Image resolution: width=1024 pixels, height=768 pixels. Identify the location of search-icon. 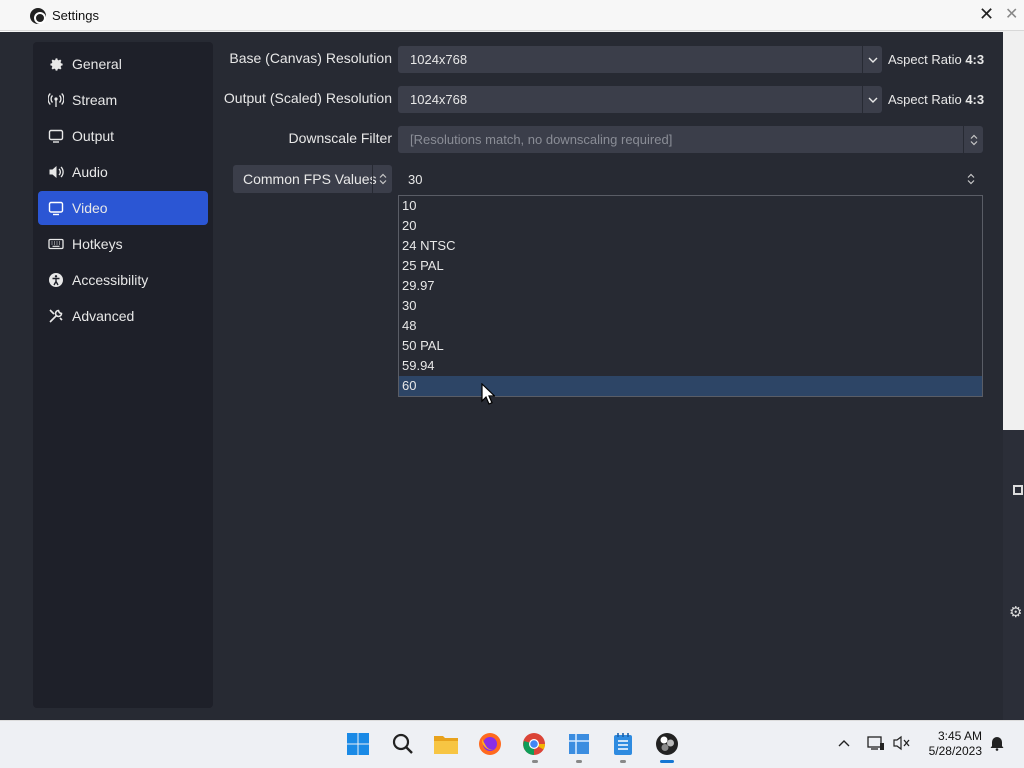
(403, 744).